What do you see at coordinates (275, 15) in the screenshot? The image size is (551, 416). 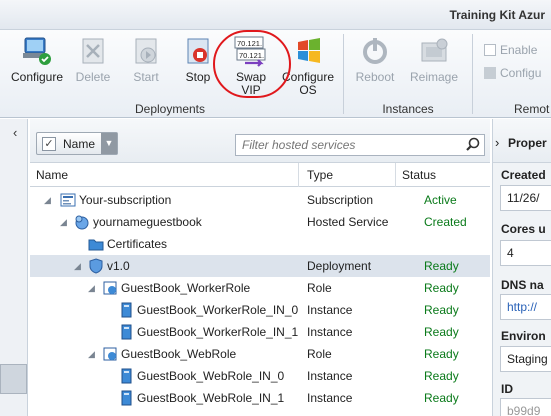 I see `title-bar: Training Kit Azur` at bounding box center [275, 15].